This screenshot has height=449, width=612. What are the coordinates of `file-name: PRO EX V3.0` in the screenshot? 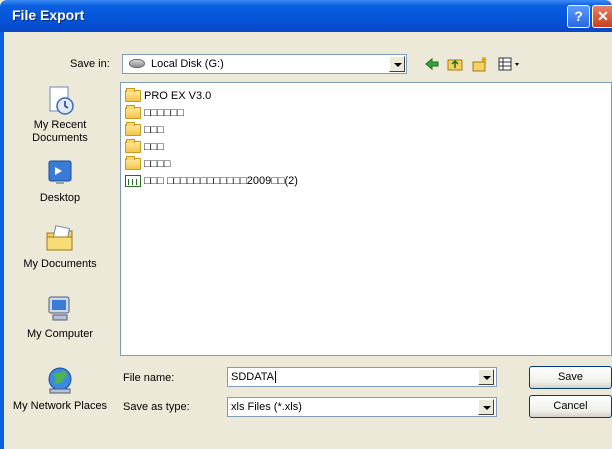 It's located at (178, 96).